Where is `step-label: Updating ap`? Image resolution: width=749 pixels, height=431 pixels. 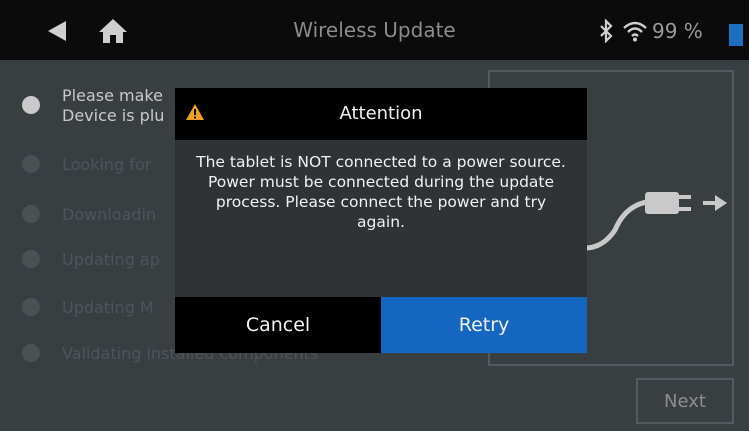
step-label: Updating ap is located at coordinates (111, 259).